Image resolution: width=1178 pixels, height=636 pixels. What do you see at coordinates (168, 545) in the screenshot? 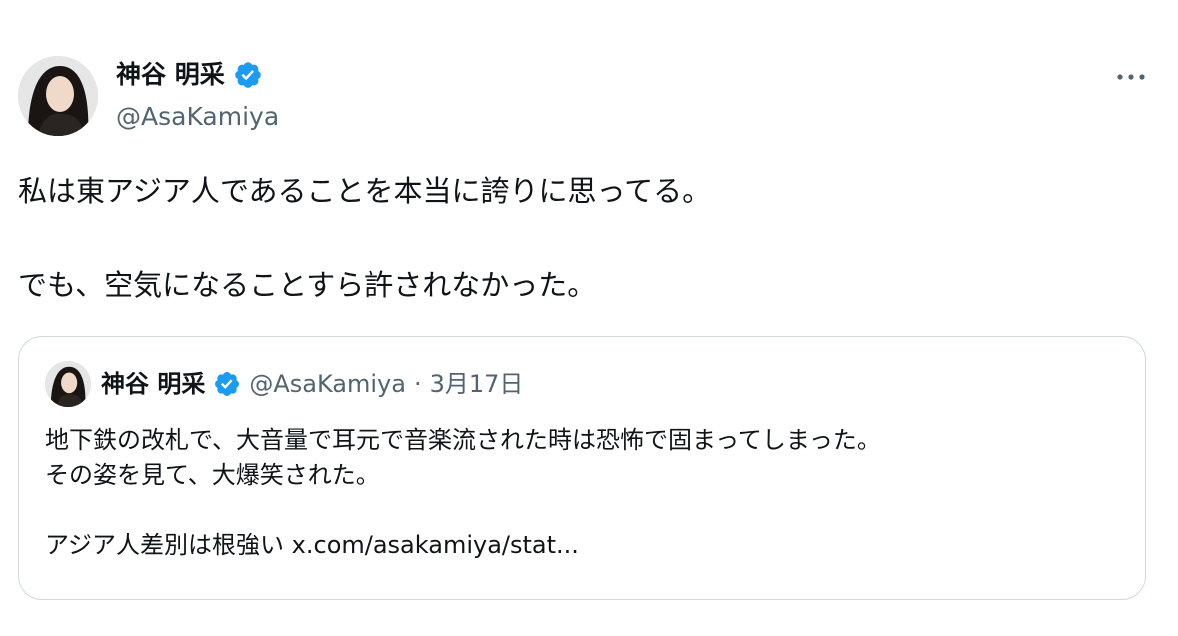
I see `quoted-text-line: アジア人差別は根強い` at bounding box center [168, 545].